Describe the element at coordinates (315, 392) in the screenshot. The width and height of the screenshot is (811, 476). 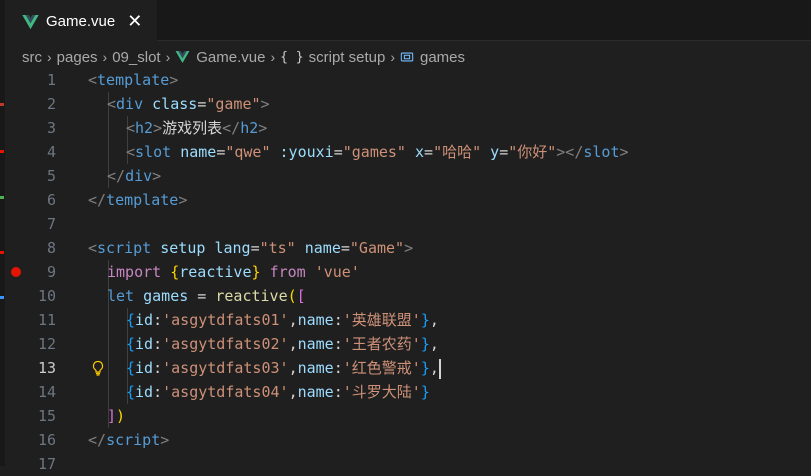
I see `code-token: name` at that location.